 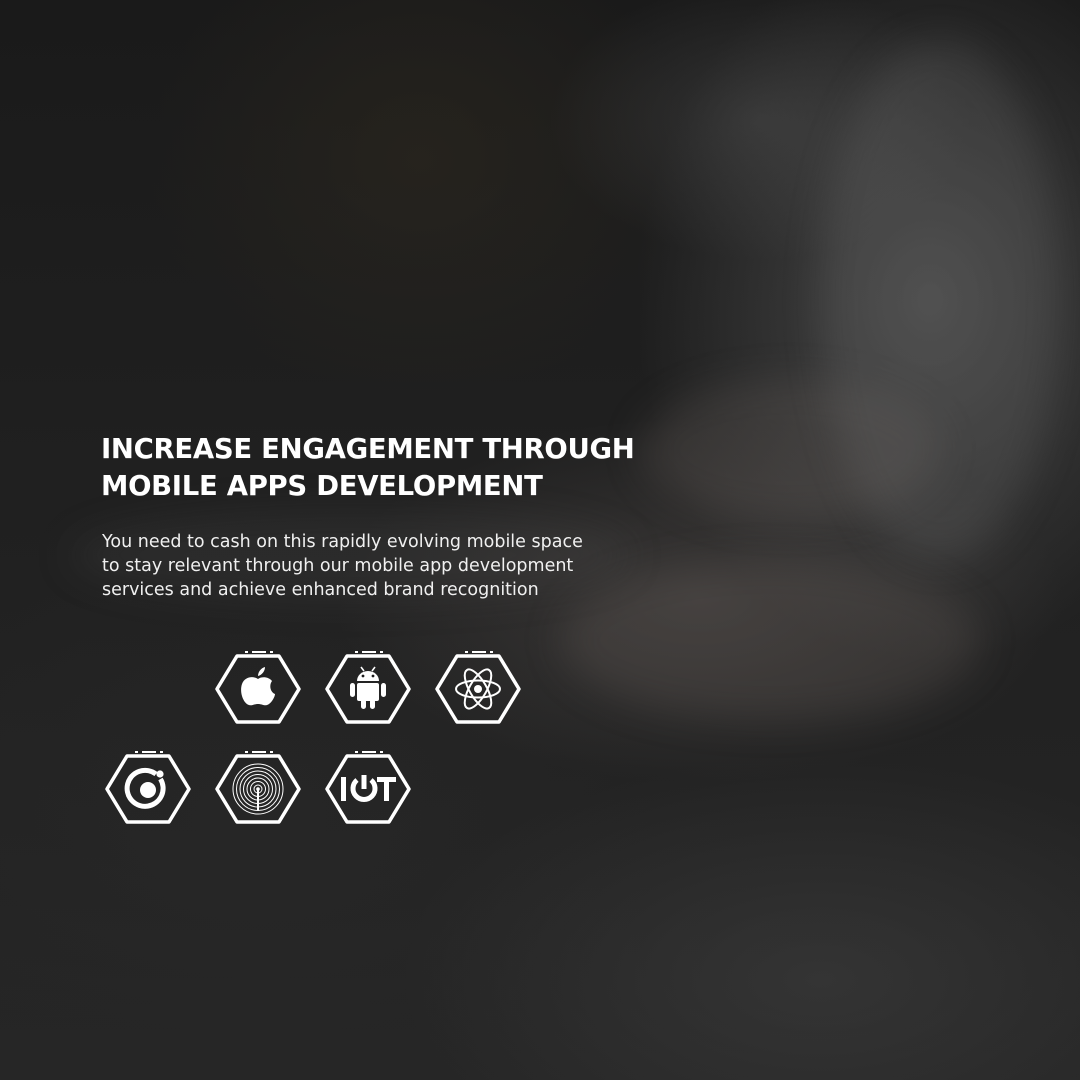 I want to click on android-icon, so click(x=368, y=687).